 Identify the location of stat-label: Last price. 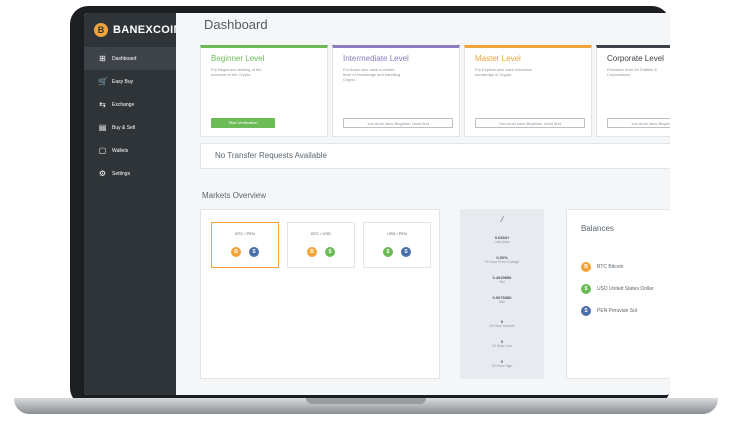
(502, 242).